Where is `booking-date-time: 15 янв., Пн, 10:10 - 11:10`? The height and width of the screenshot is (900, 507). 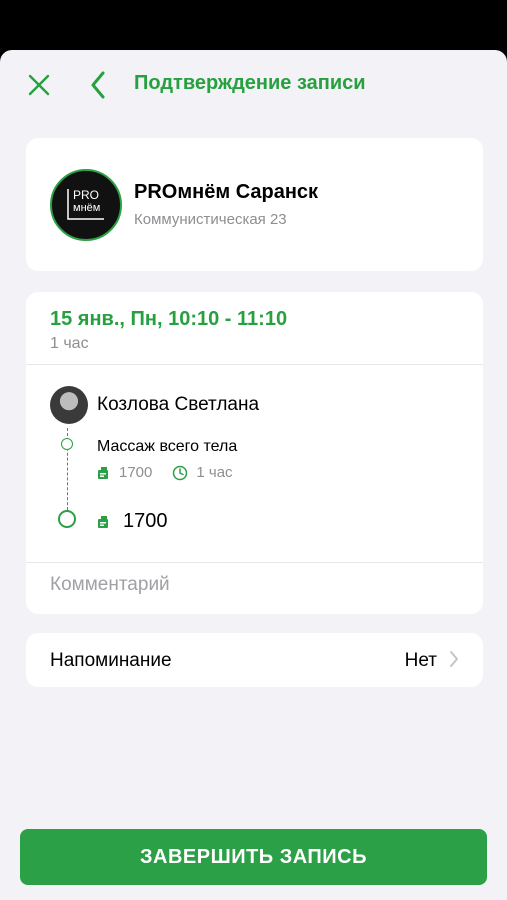
booking-date-time: 15 янв., Пн, 10:10 - 11:10 is located at coordinates (169, 319).